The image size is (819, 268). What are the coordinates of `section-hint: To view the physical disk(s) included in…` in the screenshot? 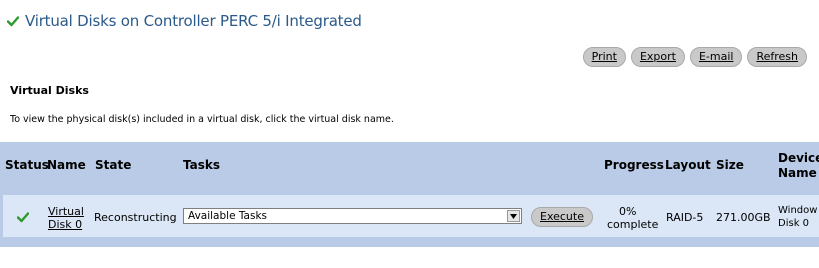 It's located at (202, 119).